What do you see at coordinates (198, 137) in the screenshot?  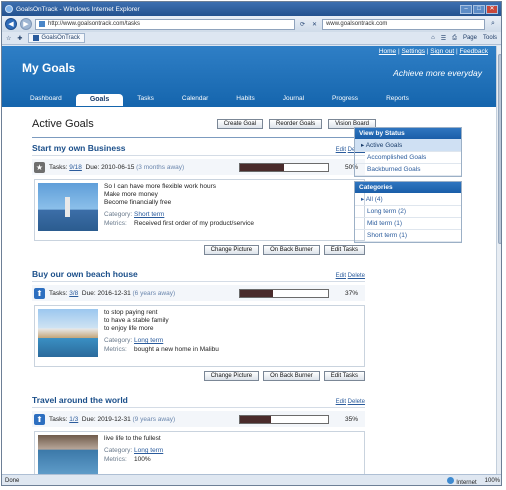 I see `heading-divider` at bounding box center [198, 137].